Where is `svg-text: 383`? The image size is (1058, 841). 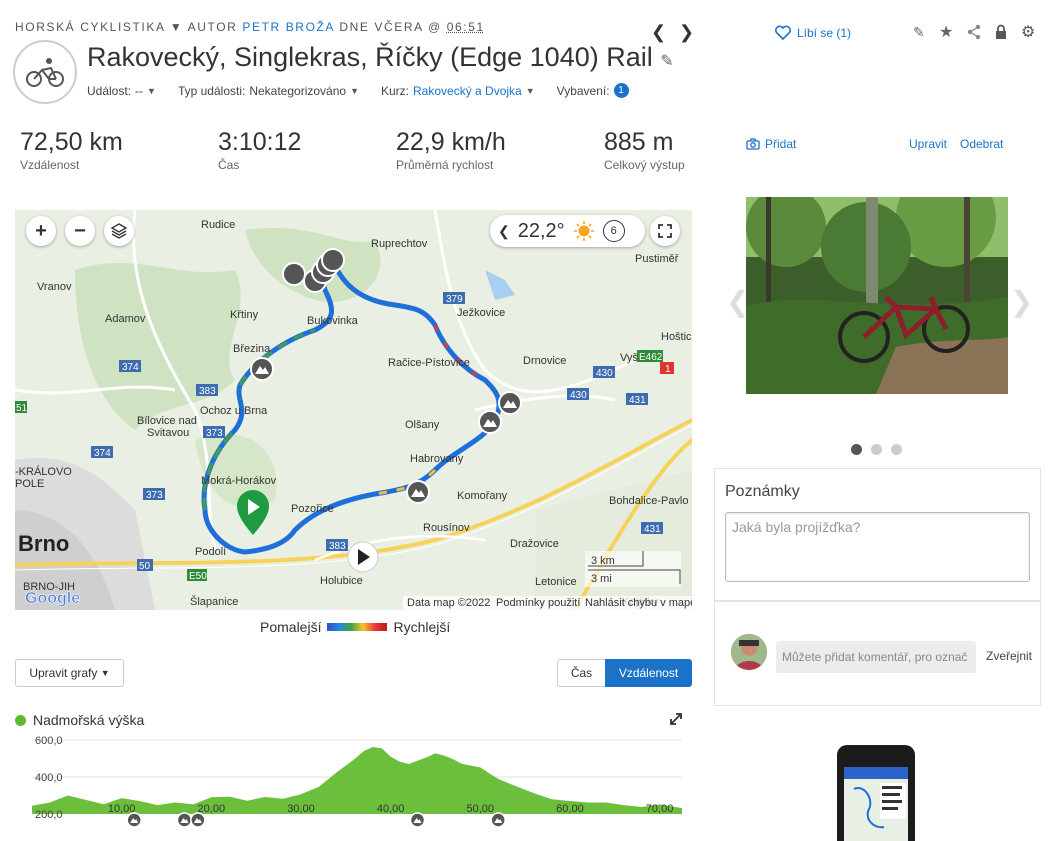
svg-text: 383 is located at coordinates (207, 391).